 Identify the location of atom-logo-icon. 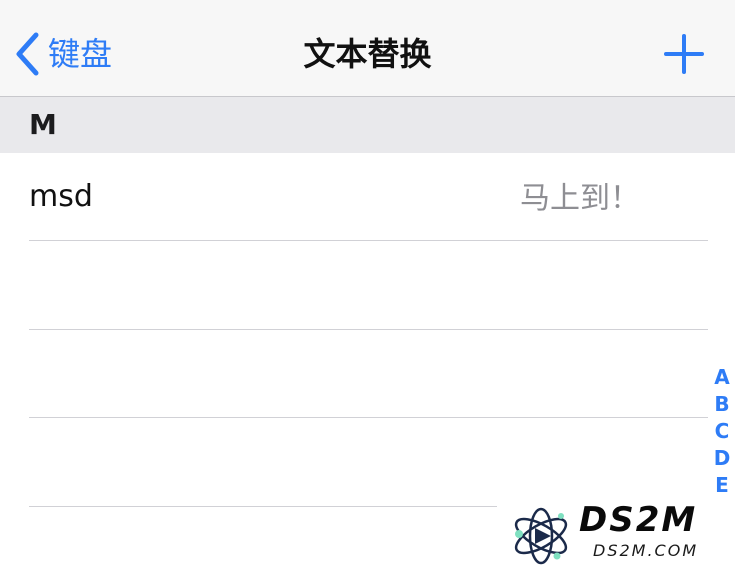
(541, 537).